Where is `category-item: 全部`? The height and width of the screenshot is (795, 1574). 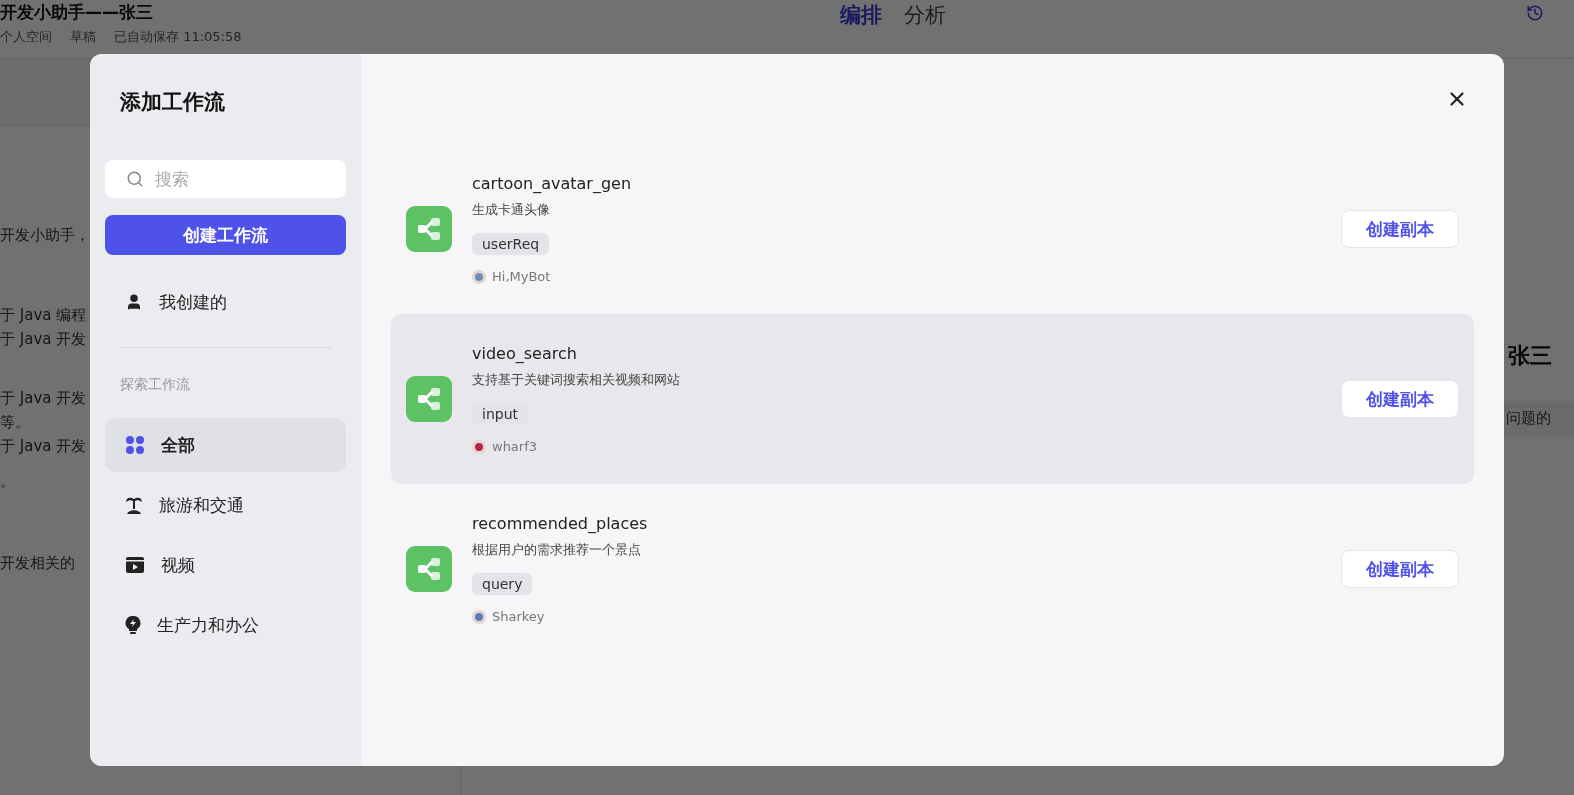
category-item: 全部 is located at coordinates (225, 445).